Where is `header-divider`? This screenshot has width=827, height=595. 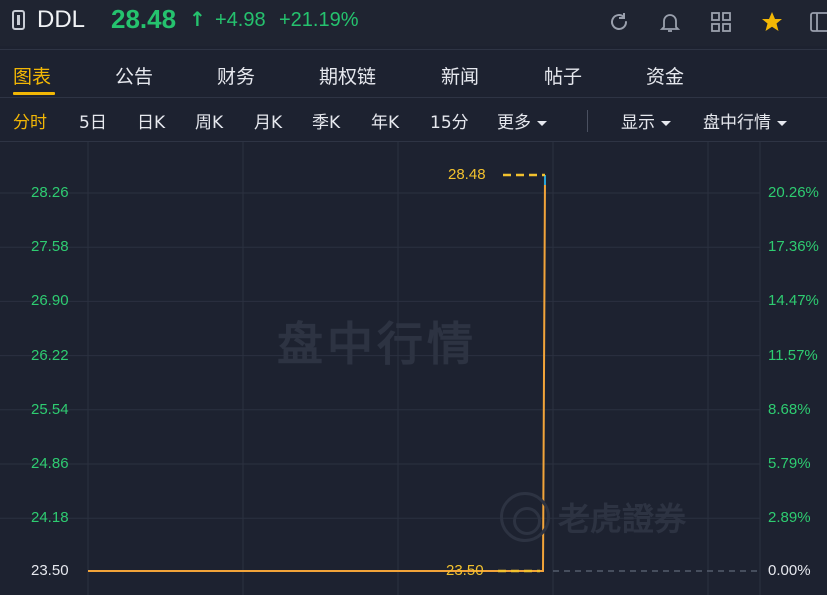
header-divider is located at coordinates (413, 49).